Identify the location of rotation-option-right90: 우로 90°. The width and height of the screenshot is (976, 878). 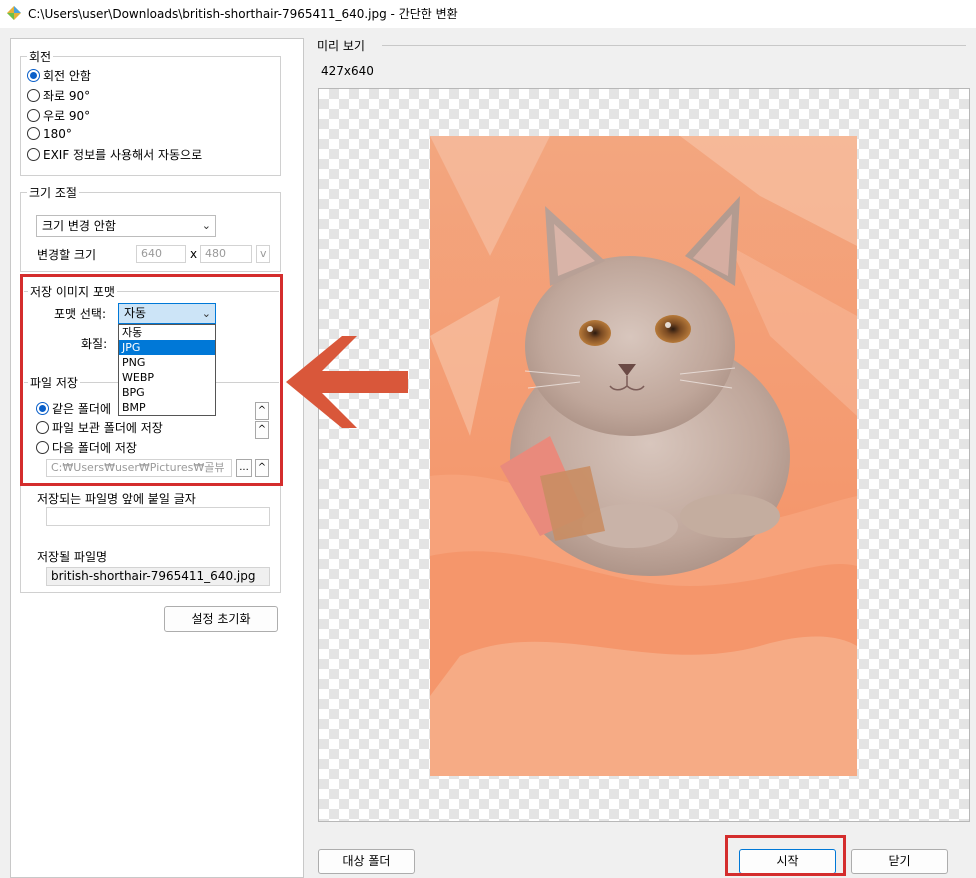
(58, 116).